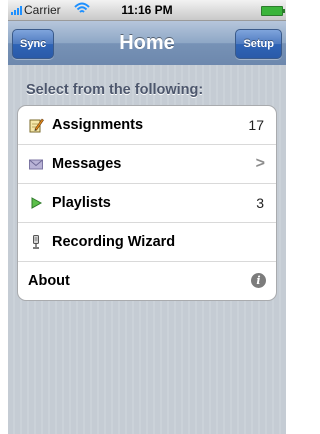 The image size is (320, 434). What do you see at coordinates (258, 44) in the screenshot?
I see `setup-button: Setup` at bounding box center [258, 44].